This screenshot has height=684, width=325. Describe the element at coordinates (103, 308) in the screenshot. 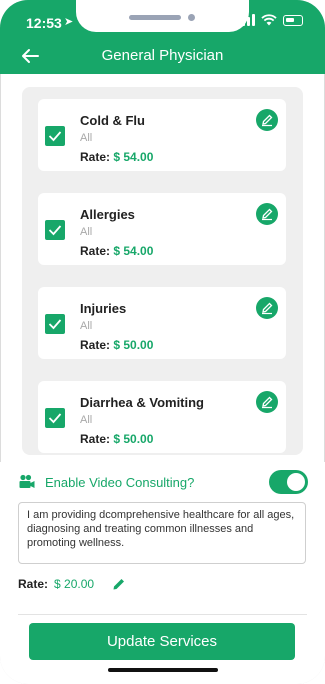

I see `service-name: Injuries` at that location.